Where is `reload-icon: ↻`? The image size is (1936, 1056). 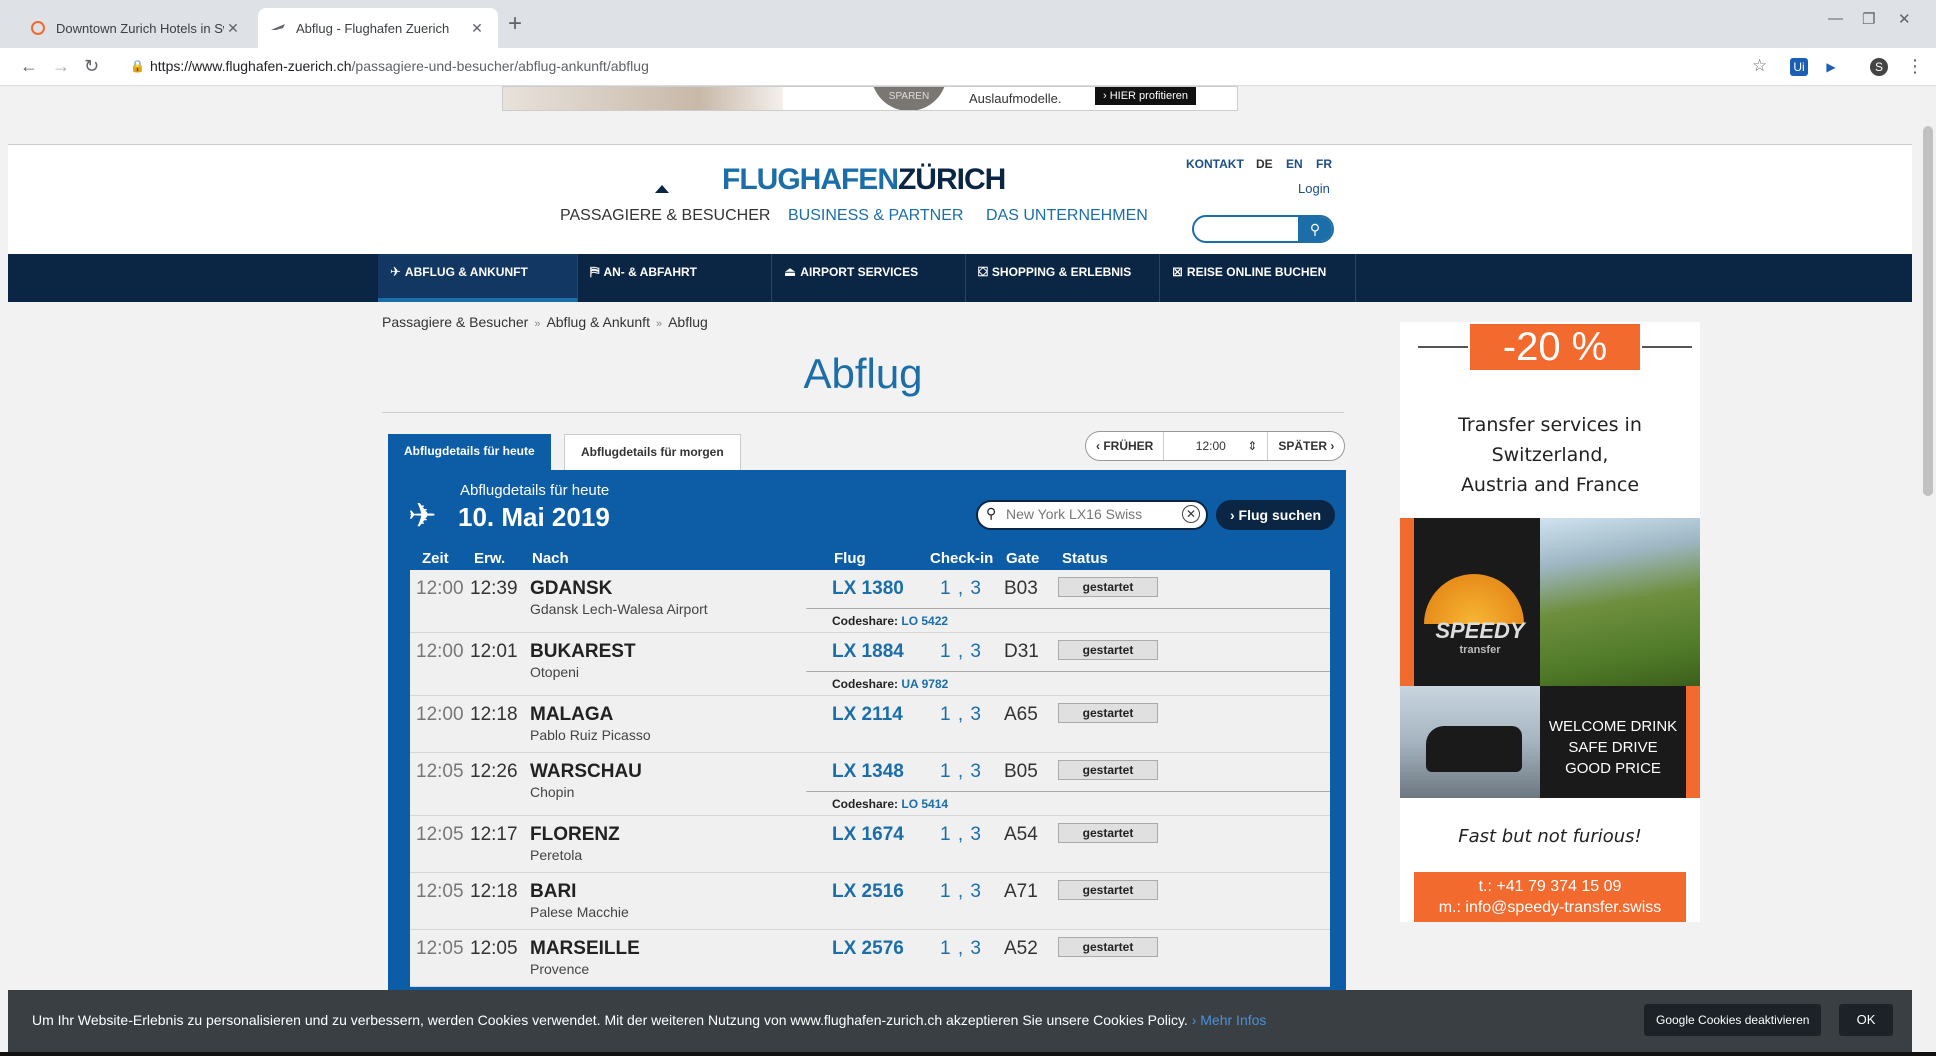
reload-icon: ↻ is located at coordinates (91, 66).